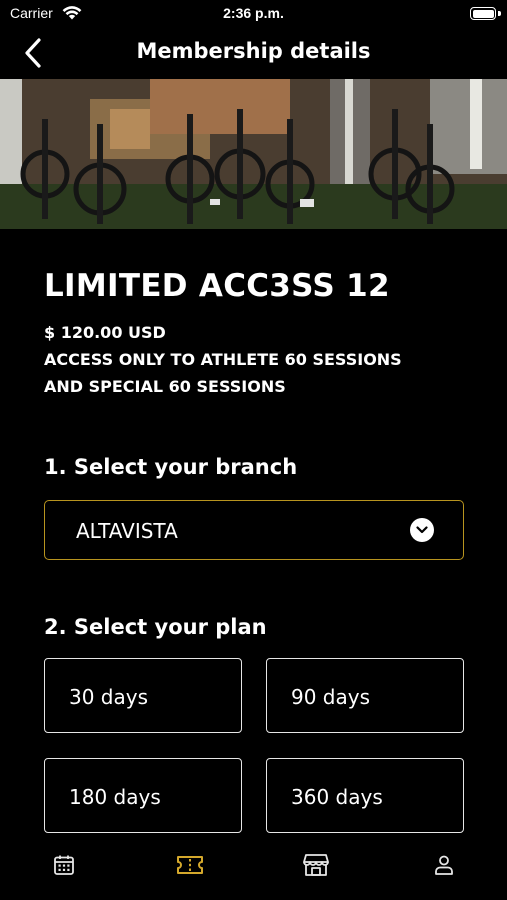 Image resolution: width=507 pixels, height=900 pixels. What do you see at coordinates (115, 797) in the screenshot?
I see `plan-option-label: 180 days` at bounding box center [115, 797].